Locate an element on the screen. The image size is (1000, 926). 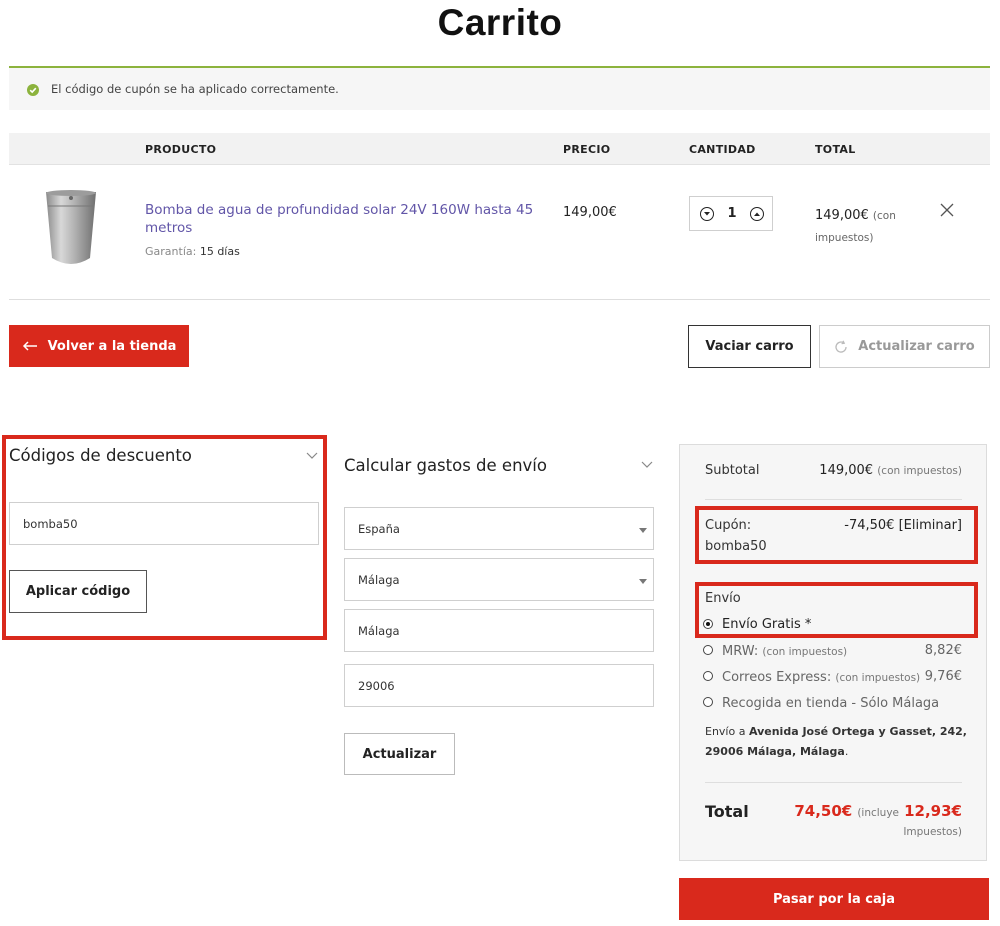
chevron-up-icon is located at coordinates (757, 214).